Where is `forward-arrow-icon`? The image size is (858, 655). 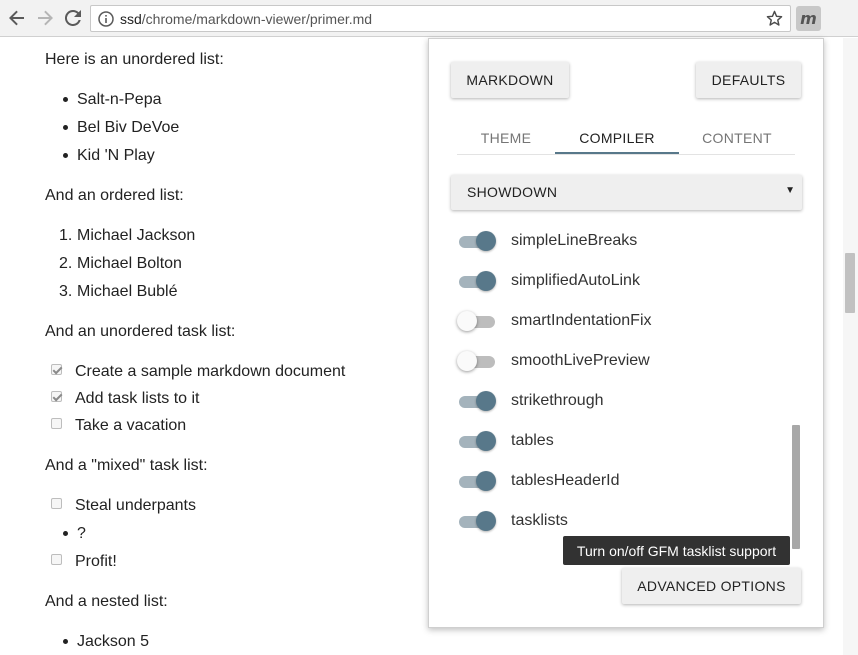
forward-arrow-icon is located at coordinates (45, 18).